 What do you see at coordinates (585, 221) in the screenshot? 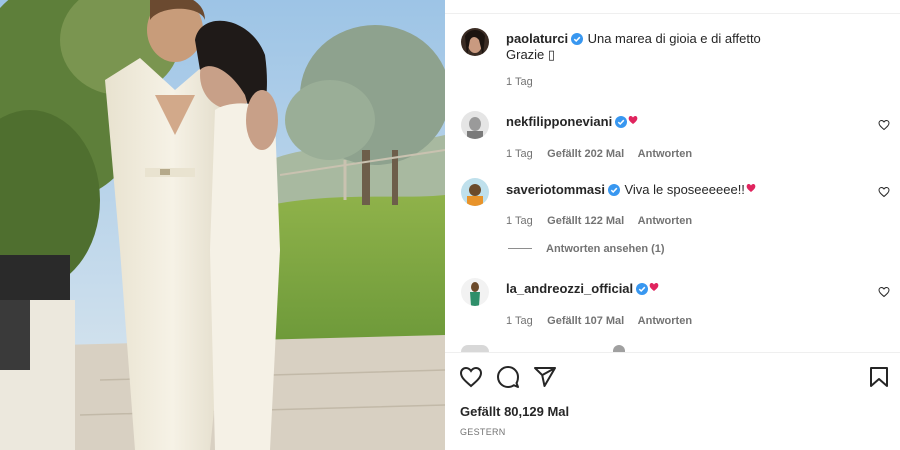
I see `comment-likes: Gefällt 122 Mal` at bounding box center [585, 221].